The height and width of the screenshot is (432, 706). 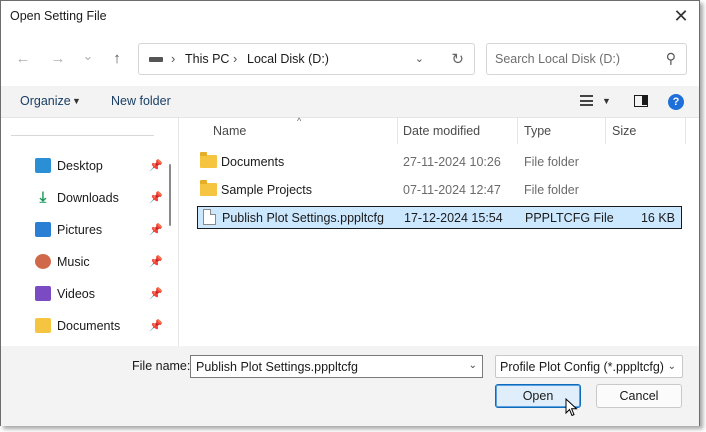 I want to click on command-toolbar: Organize ▼ New folder ▼ ?, so click(x=350, y=101).